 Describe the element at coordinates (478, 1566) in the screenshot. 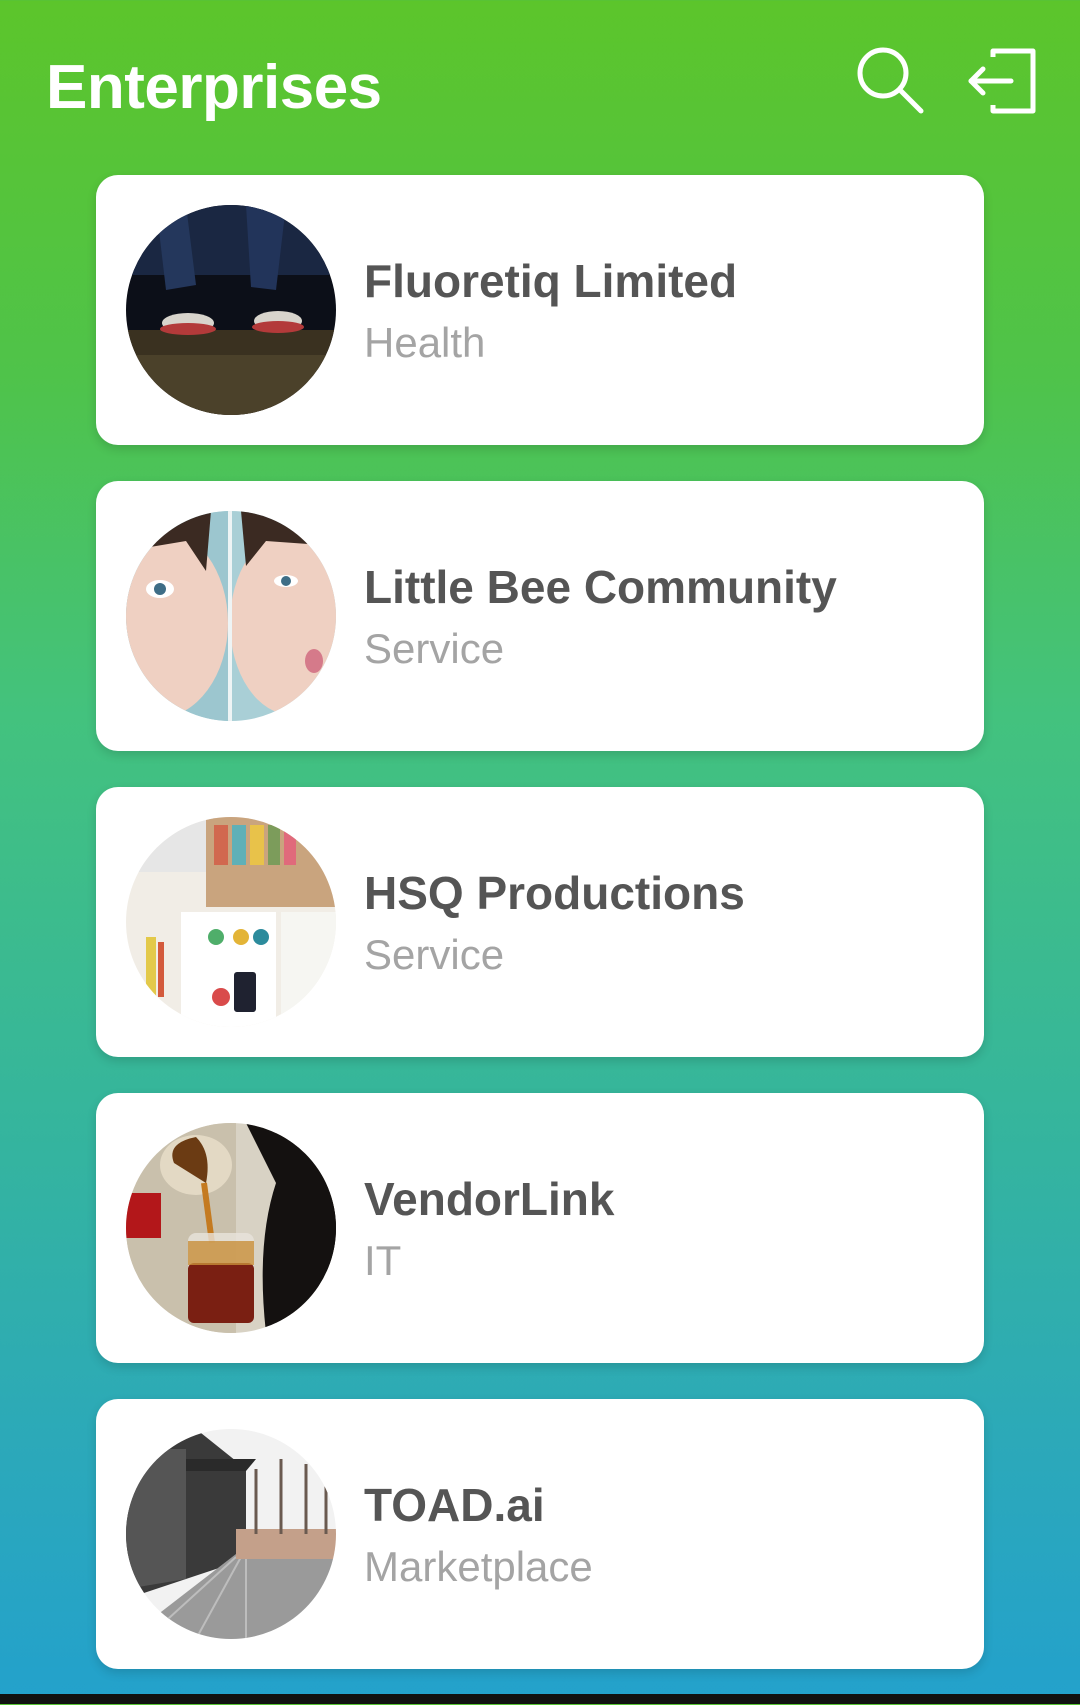

I see `enterprise-category: Marketplace` at that location.